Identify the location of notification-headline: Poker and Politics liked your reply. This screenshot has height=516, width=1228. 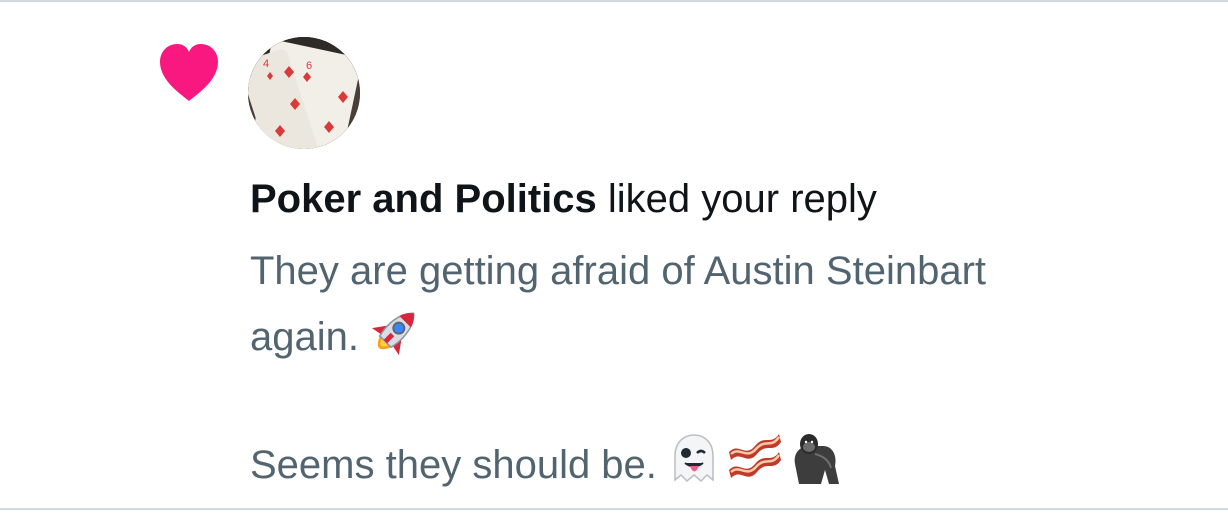
(563, 199).